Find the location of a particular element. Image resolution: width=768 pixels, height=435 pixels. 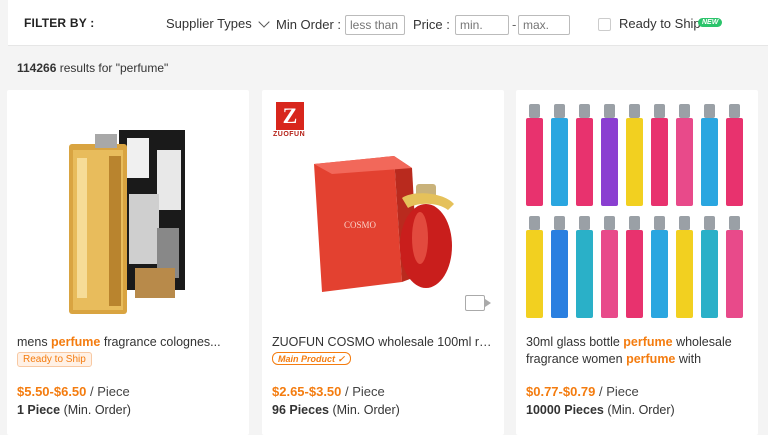

moq-qty: 10000 Pieces is located at coordinates (565, 410).